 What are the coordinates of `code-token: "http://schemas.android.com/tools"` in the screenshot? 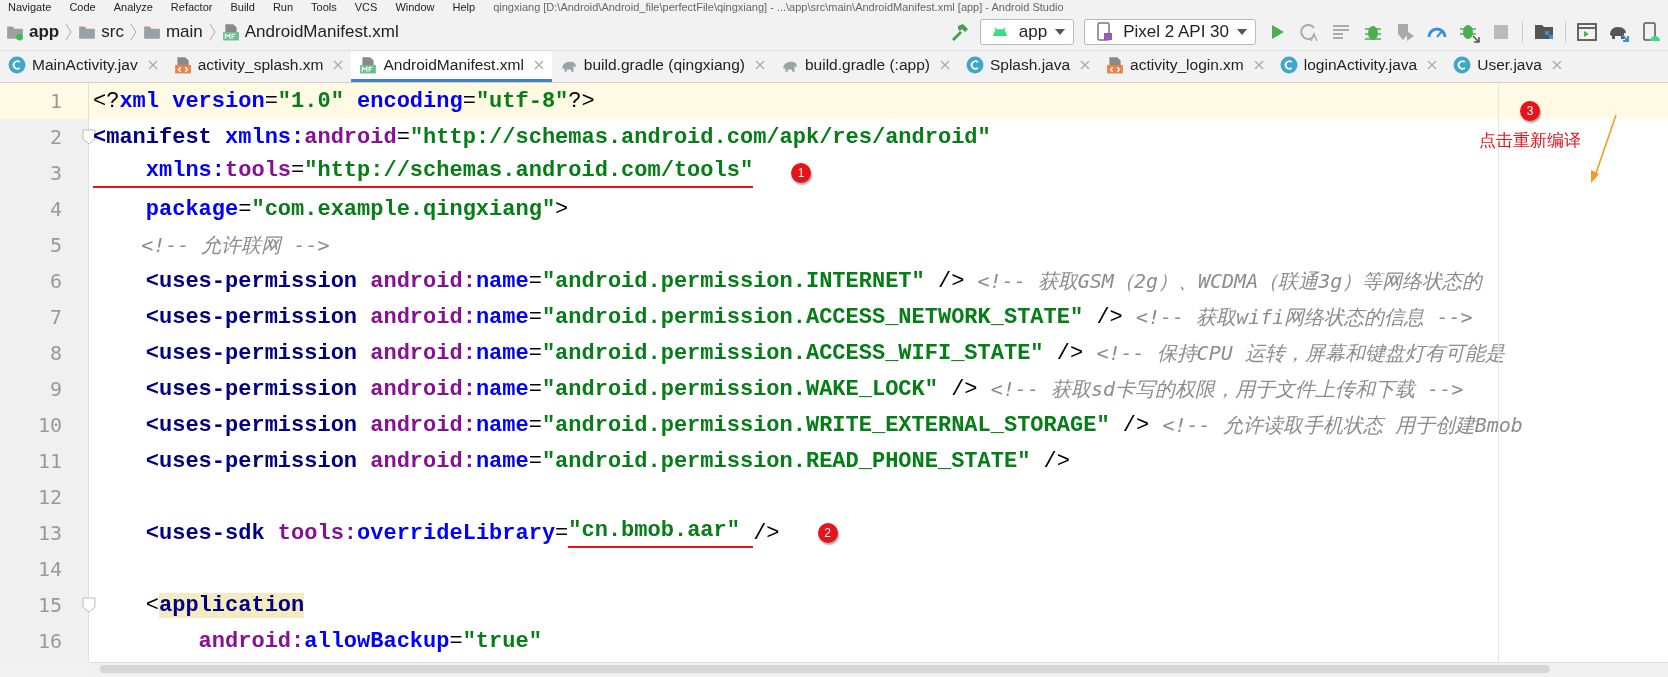 It's located at (529, 173).